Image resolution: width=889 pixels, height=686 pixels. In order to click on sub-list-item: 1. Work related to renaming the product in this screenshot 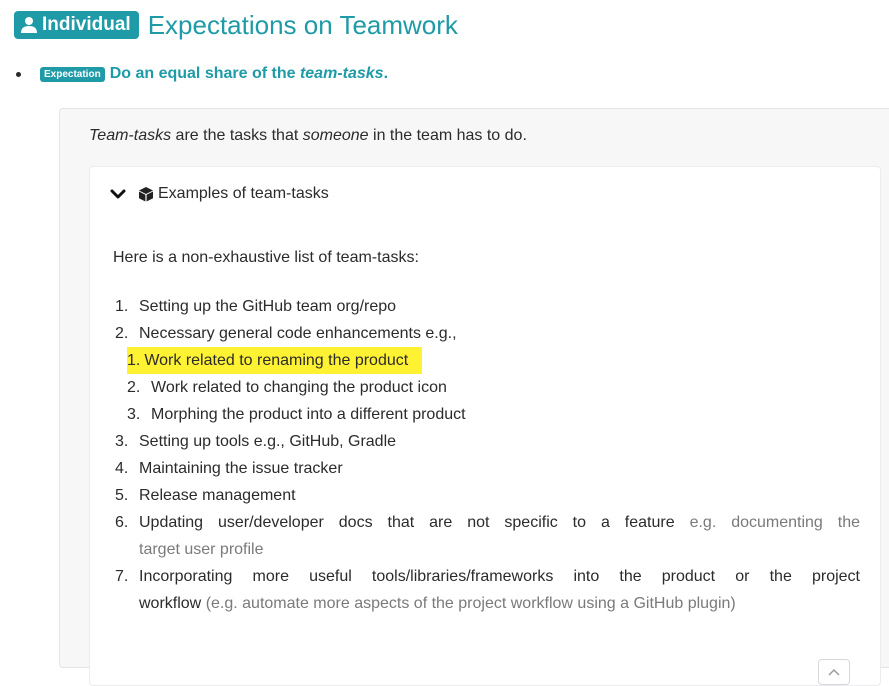, I will do `click(487, 360)`.